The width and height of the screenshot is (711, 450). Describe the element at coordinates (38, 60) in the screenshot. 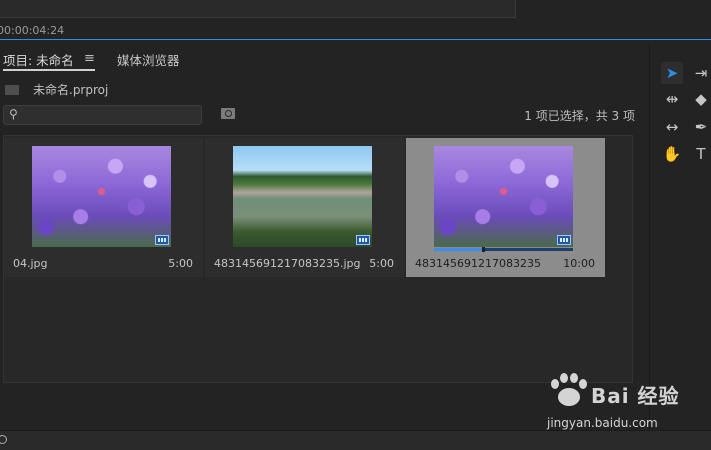

I see `tab-project-label: 项目: 未命名` at that location.